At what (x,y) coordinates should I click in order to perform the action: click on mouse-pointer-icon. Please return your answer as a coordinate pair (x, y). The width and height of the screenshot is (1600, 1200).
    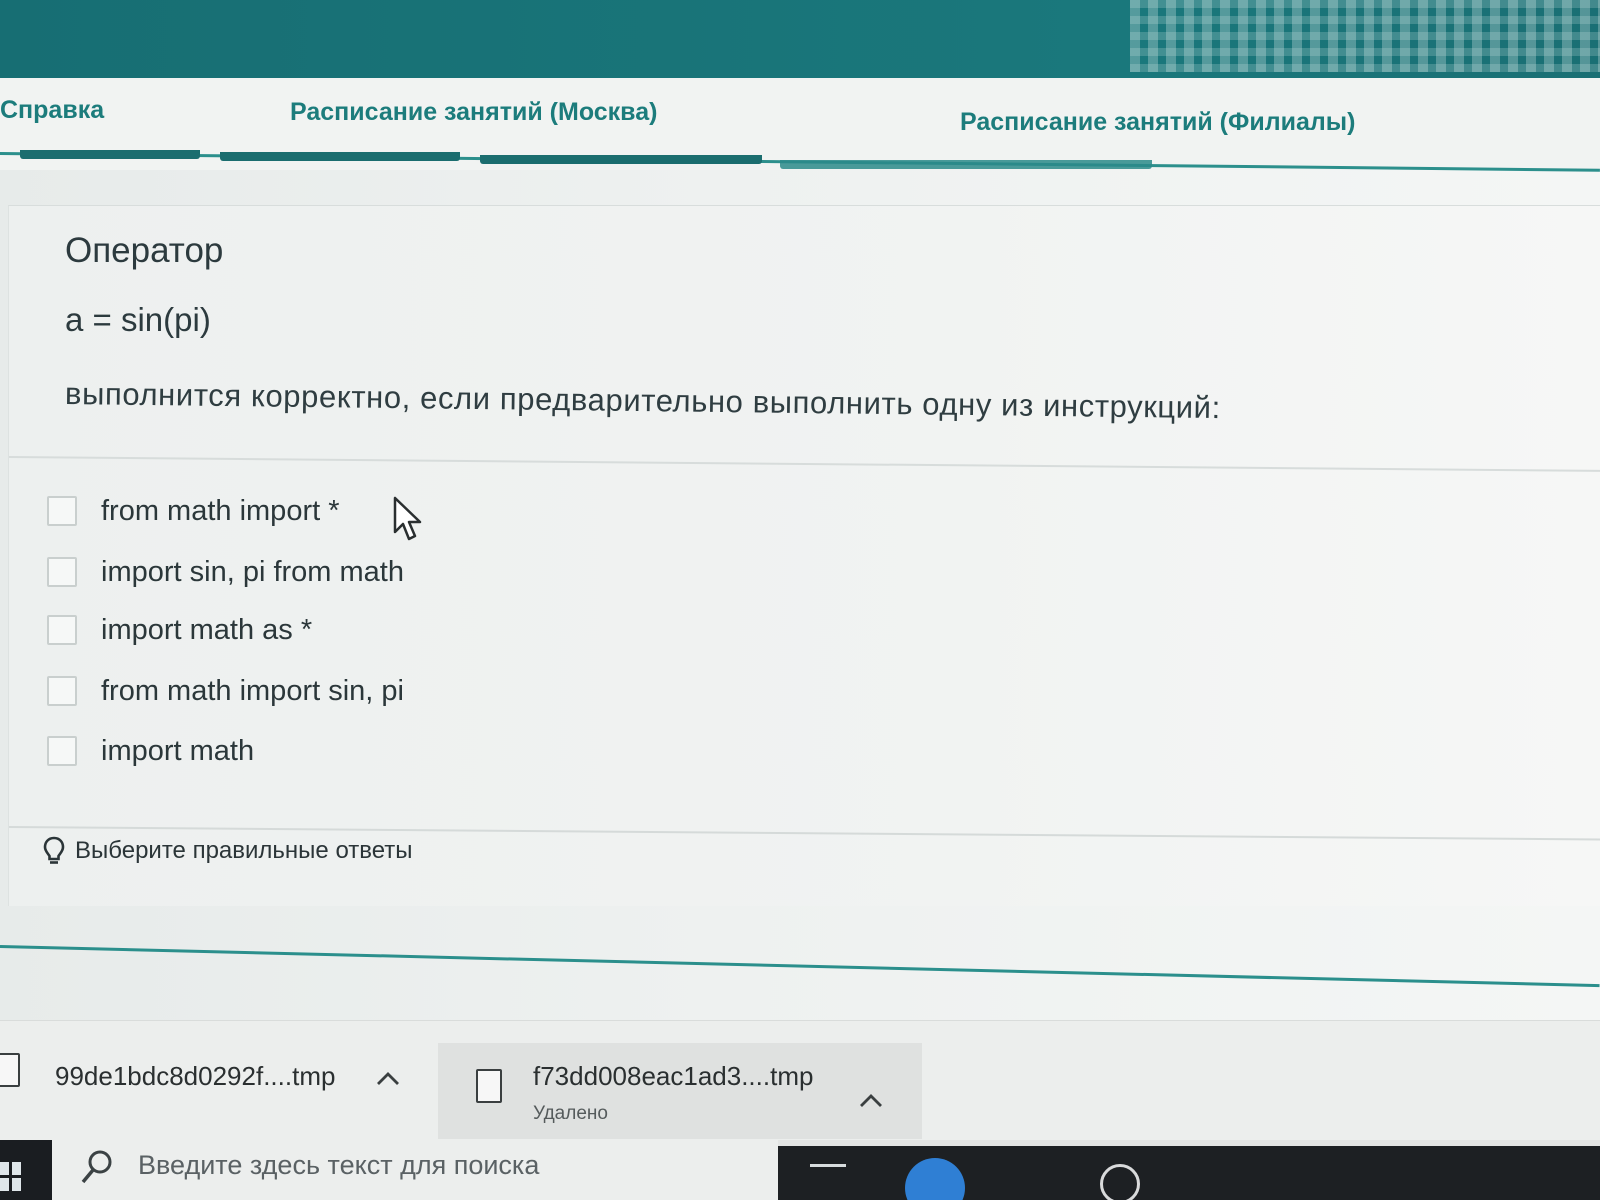
    Looking at the image, I should click on (407, 518).